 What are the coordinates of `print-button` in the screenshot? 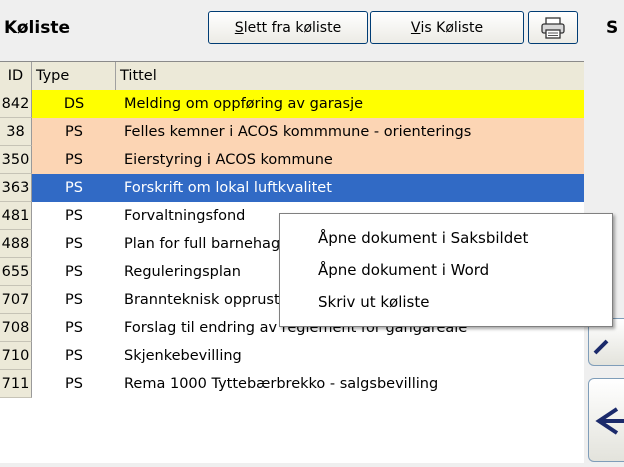 It's located at (553, 27).